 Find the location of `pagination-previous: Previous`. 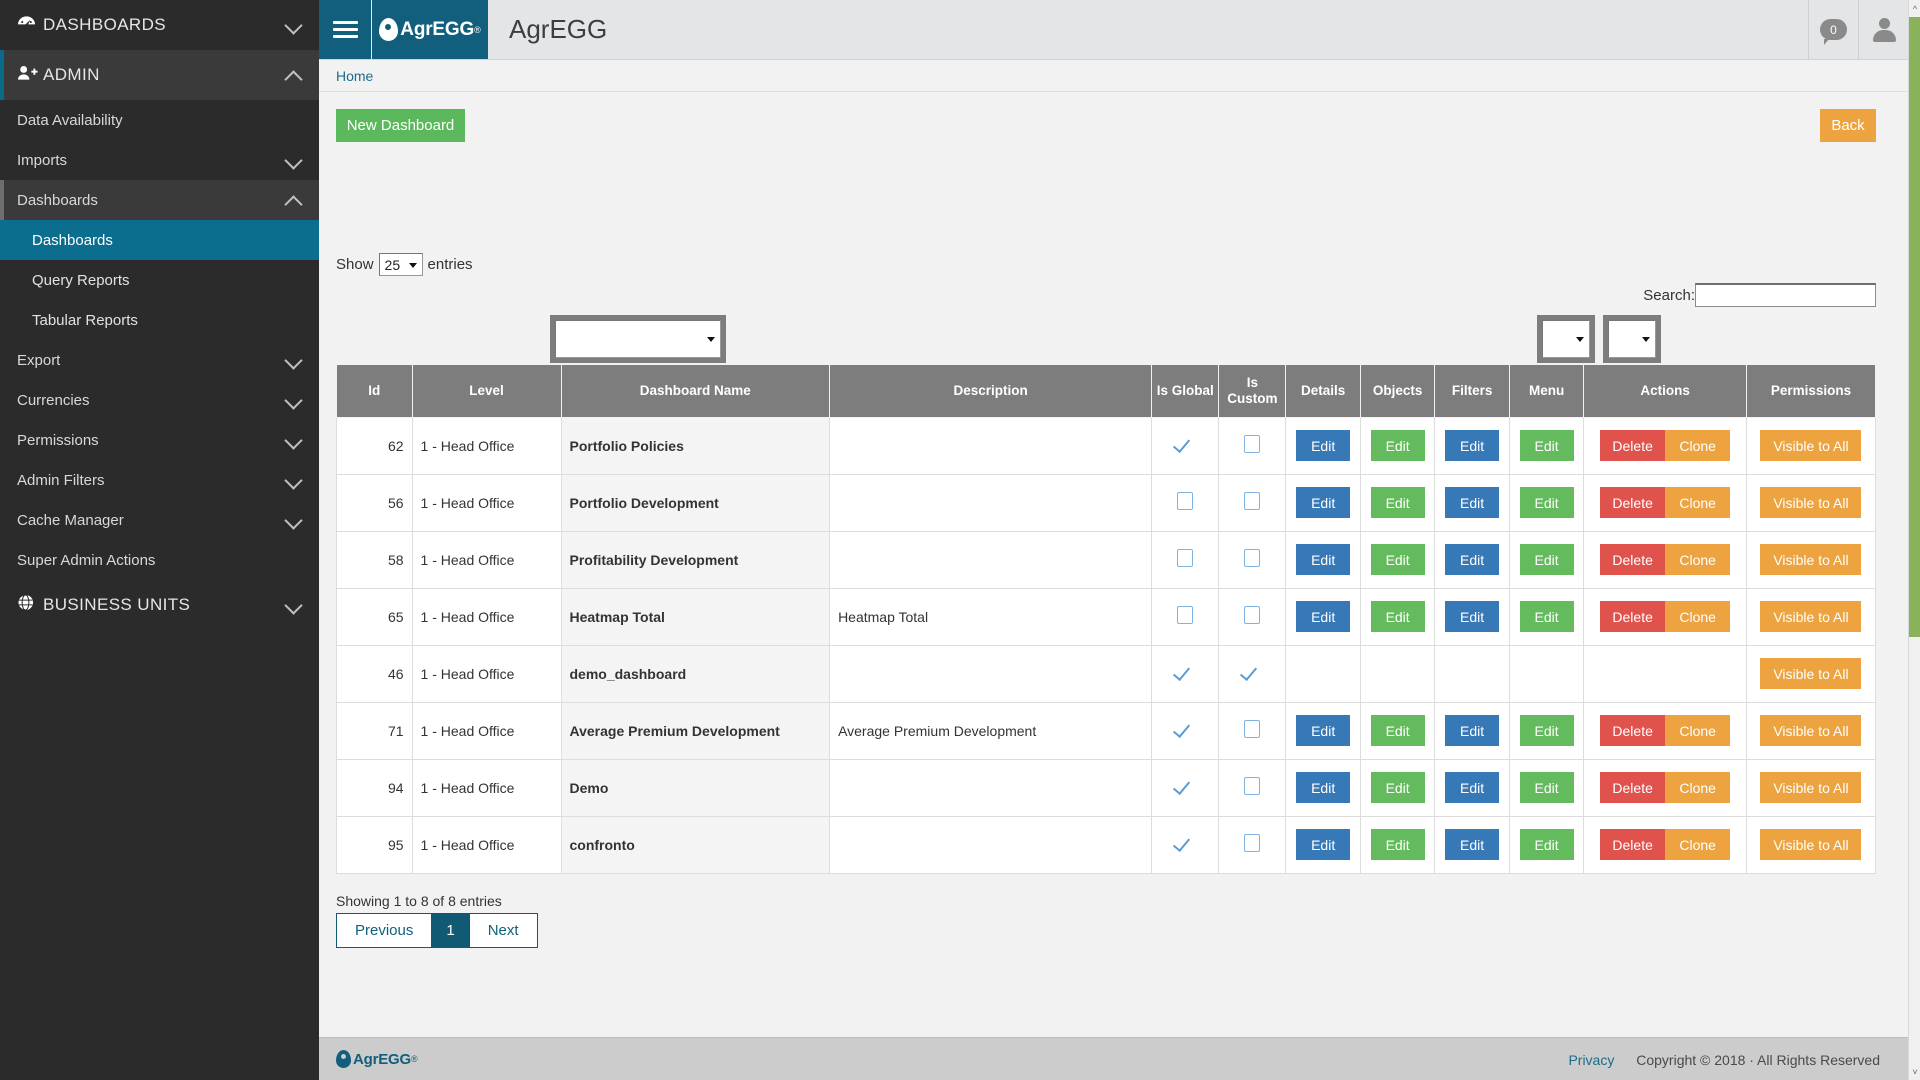

pagination-previous: Previous is located at coordinates (385, 930).